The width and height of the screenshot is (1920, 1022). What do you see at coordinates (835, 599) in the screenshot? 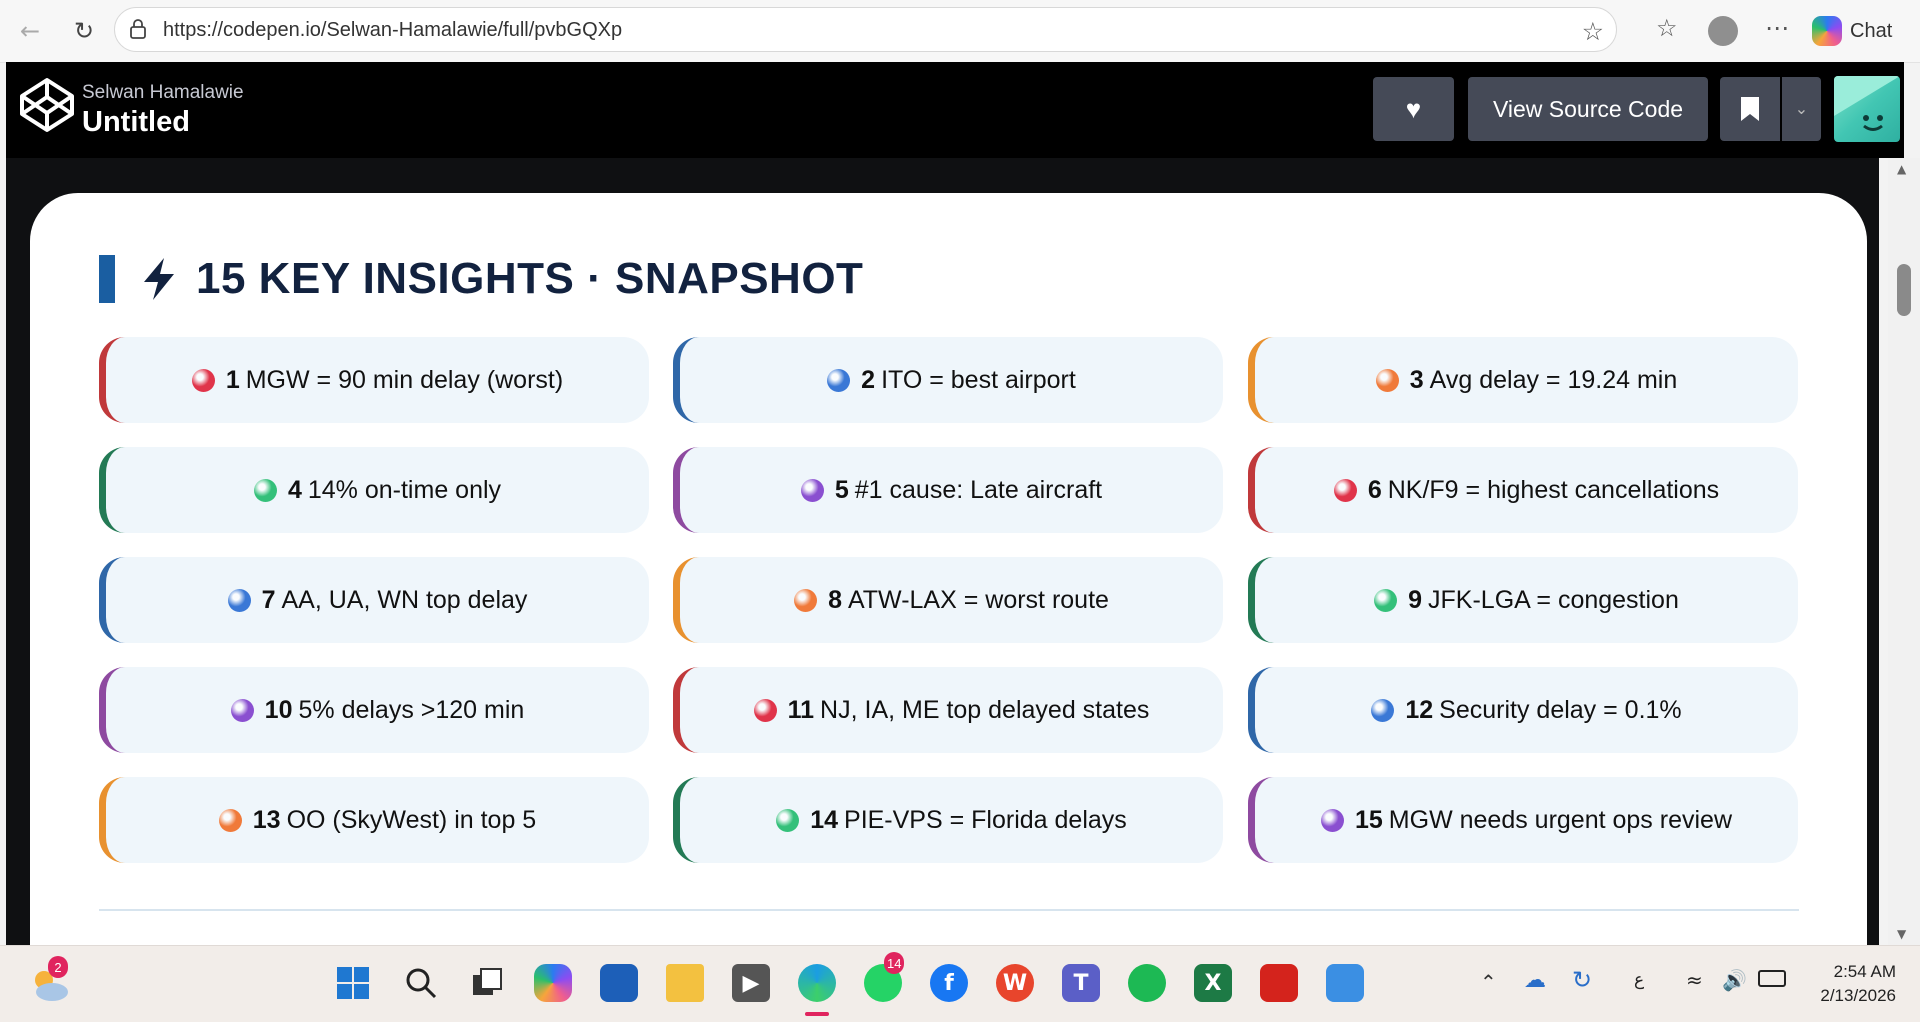
I see `insight-number: 8` at bounding box center [835, 599].